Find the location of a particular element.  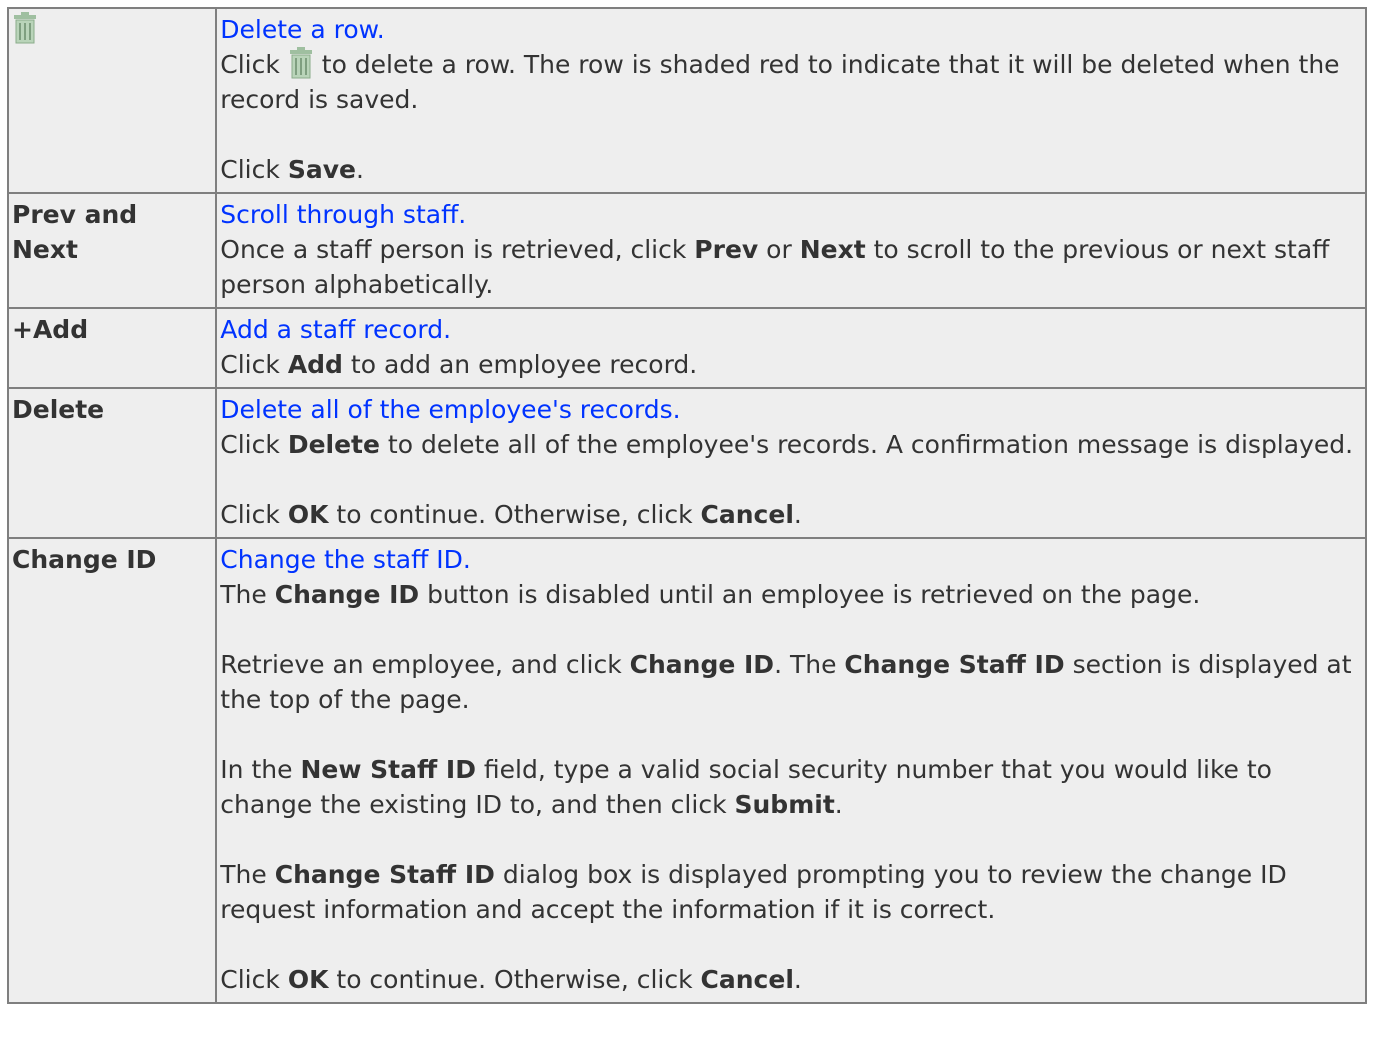

add-staff-link: Add a staff record. is located at coordinates (790, 329).